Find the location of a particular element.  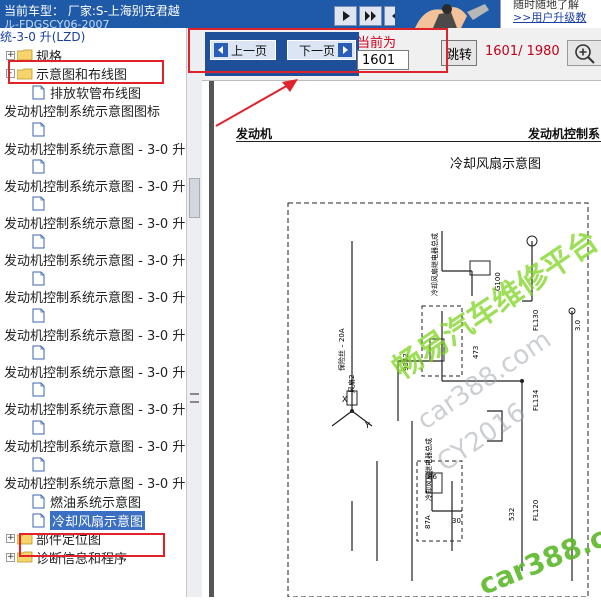

label-wire-532: 532 is located at coordinates (512, 514).